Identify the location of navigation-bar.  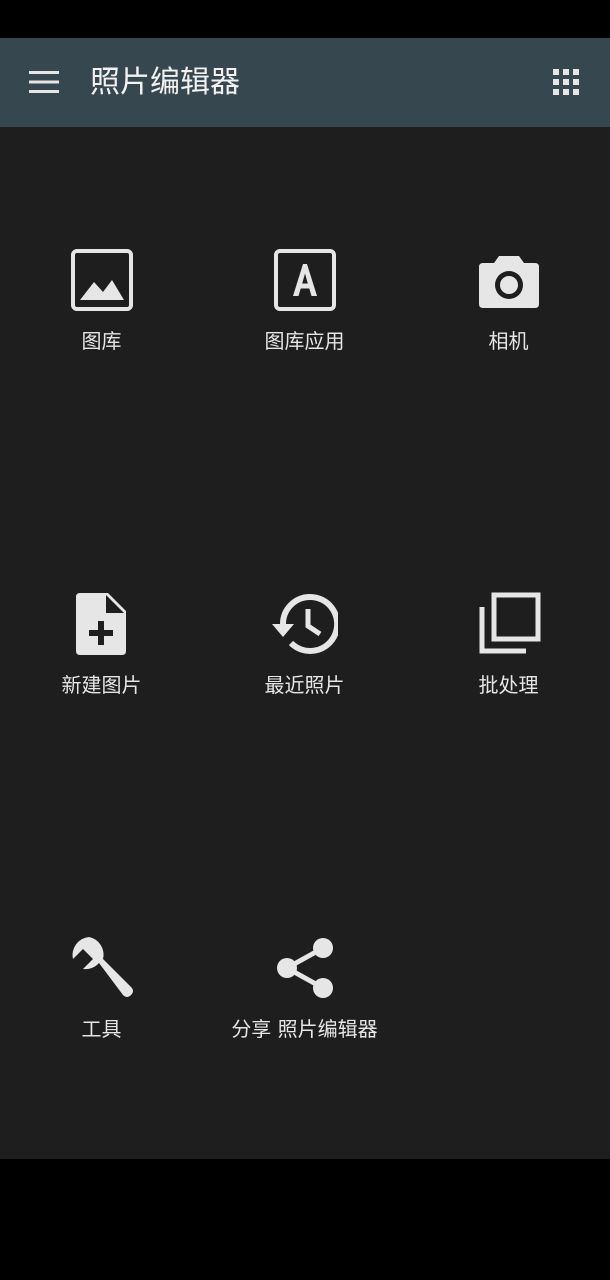
(305, 1219).